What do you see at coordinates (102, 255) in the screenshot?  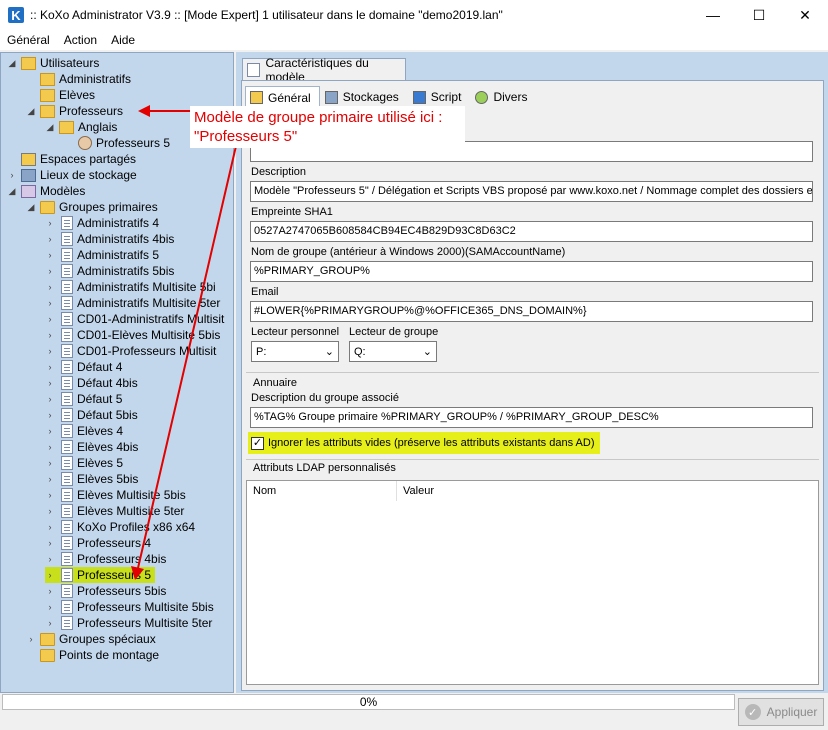 I see `tree-item: › Administratifs 5` at bounding box center [102, 255].